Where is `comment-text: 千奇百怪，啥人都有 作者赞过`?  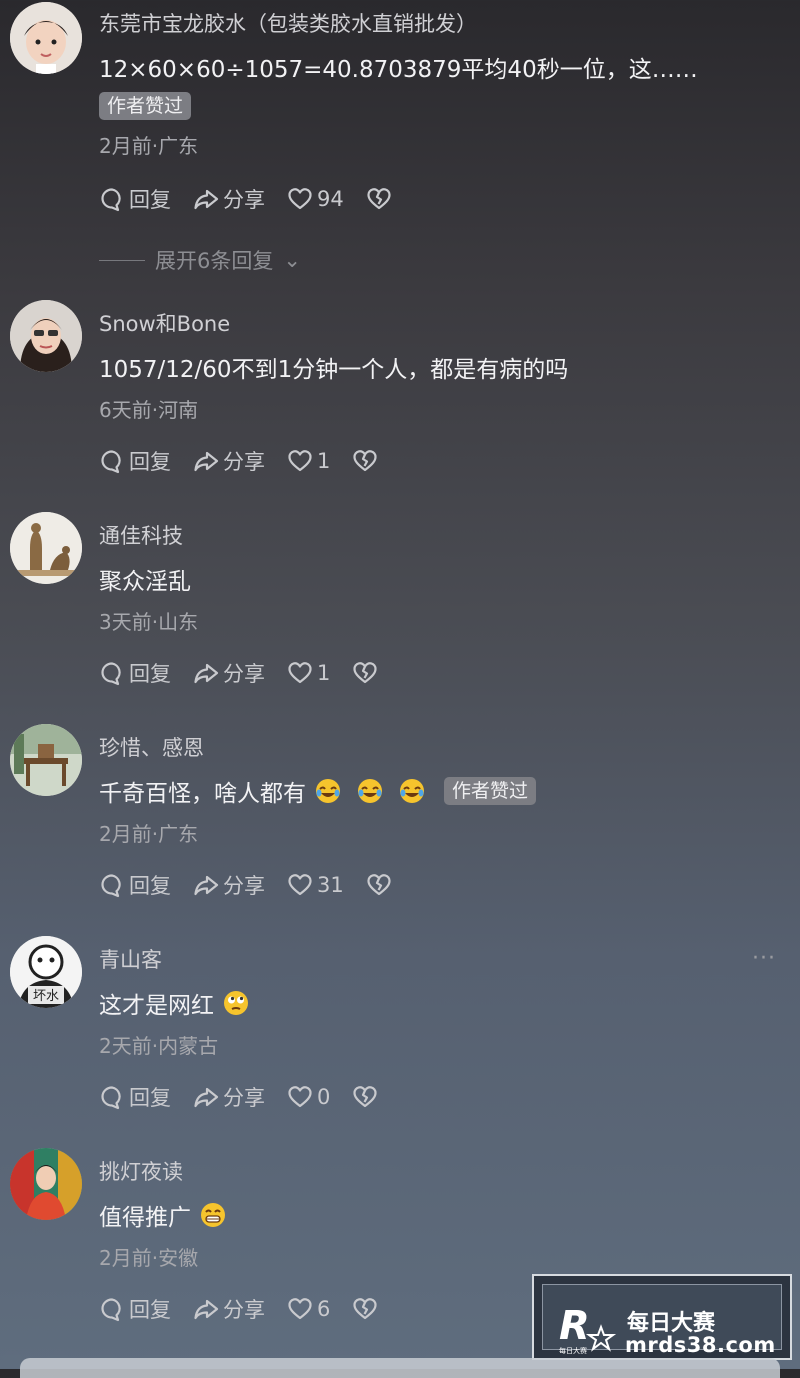 comment-text: 千奇百怪，啥人都有 作者赞过 is located at coordinates (318, 791).